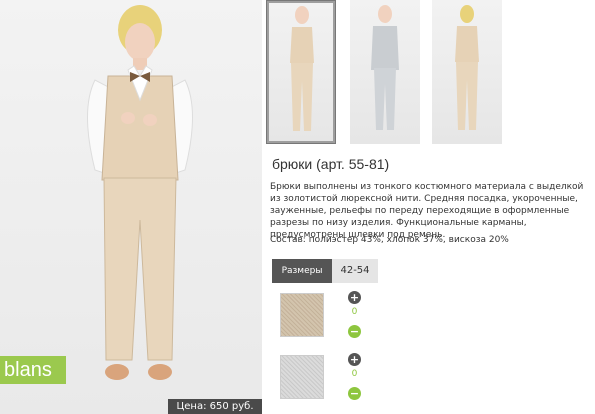 The height and width of the screenshot is (414, 595). Describe the element at coordinates (301, 72) in the screenshot. I see `thumbnail-front-beige` at that location.